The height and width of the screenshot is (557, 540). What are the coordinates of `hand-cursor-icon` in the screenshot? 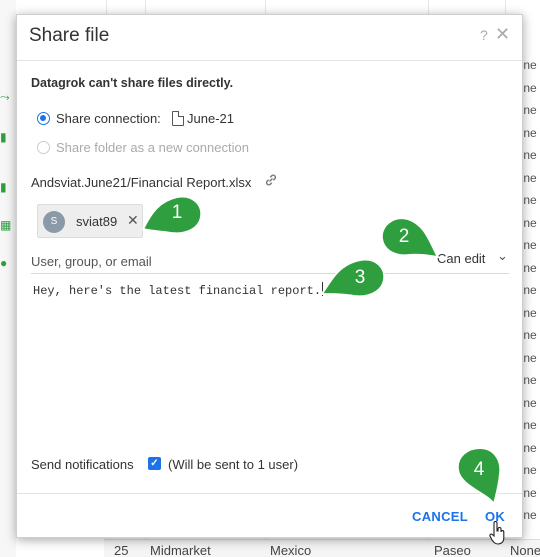 It's located at (497, 535).